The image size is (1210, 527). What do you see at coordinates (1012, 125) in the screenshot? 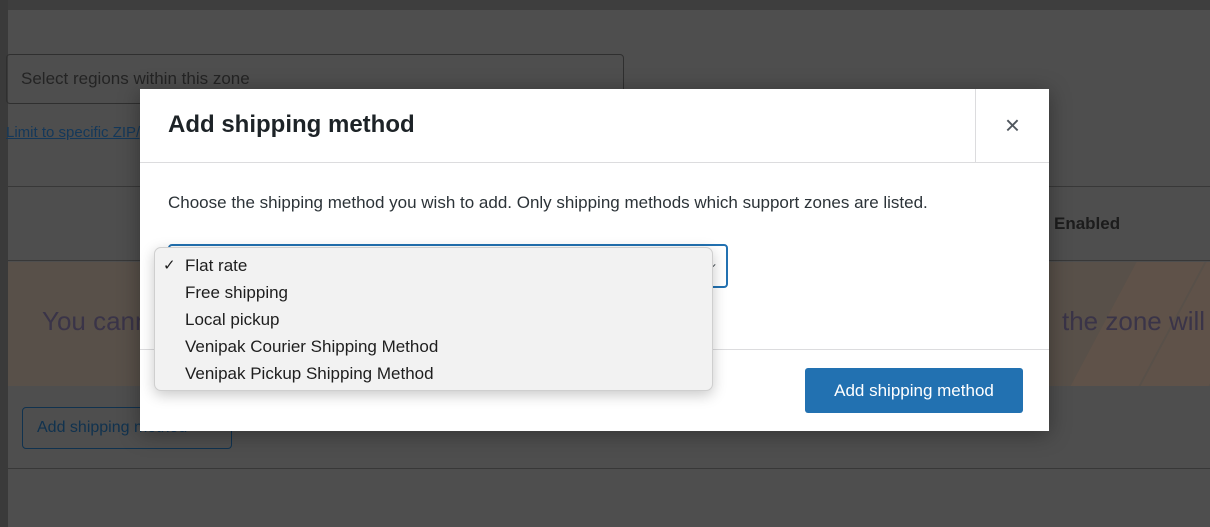
I see `close-icon: ×` at bounding box center [1012, 125].